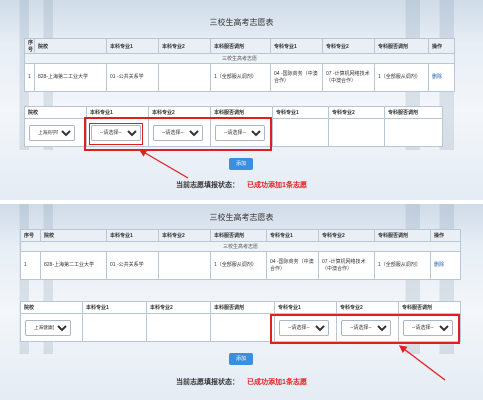  I want to click on selection-row: 上海商学院 --请选择-- --请选择-- --请选择--, so click(233, 132).